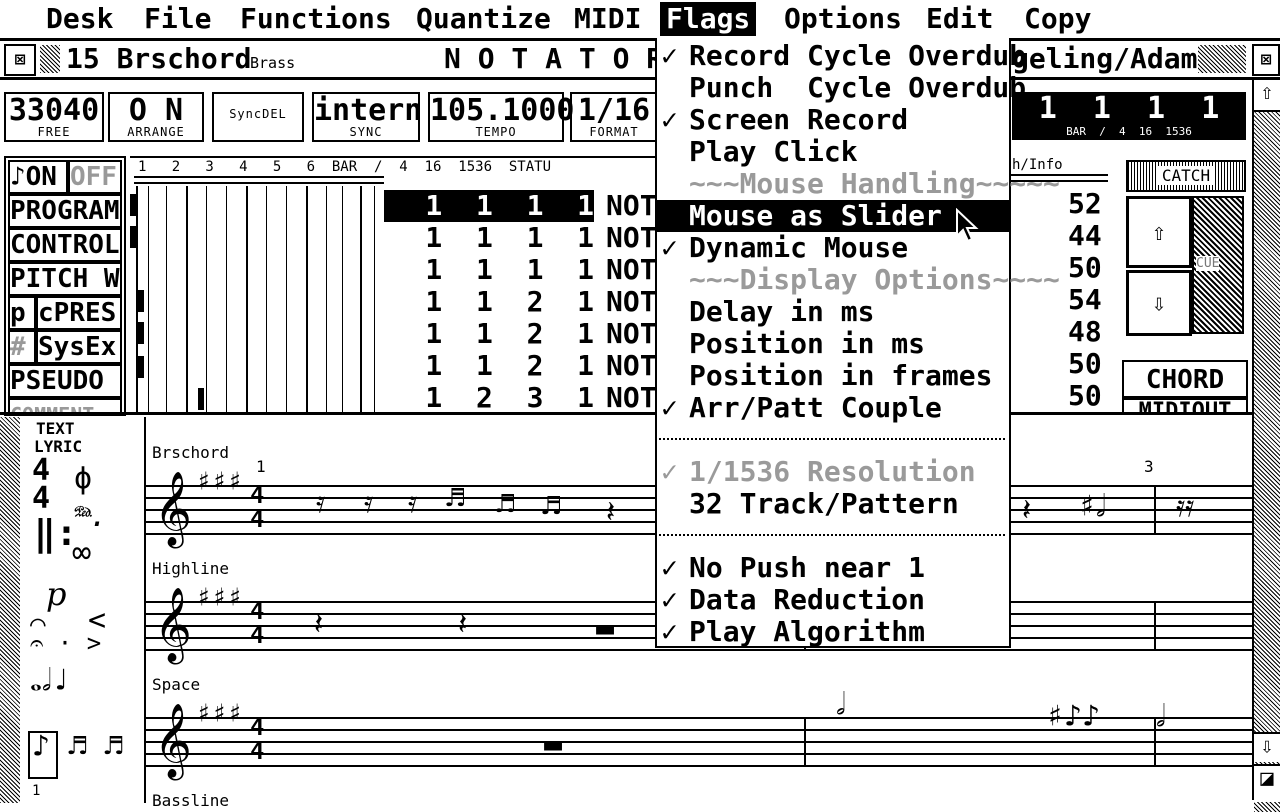 Image resolution: width=1280 pixels, height=812 pixels. What do you see at coordinates (81, 552) in the screenshot?
I see `infinity-icon: ∞` at bounding box center [81, 552].